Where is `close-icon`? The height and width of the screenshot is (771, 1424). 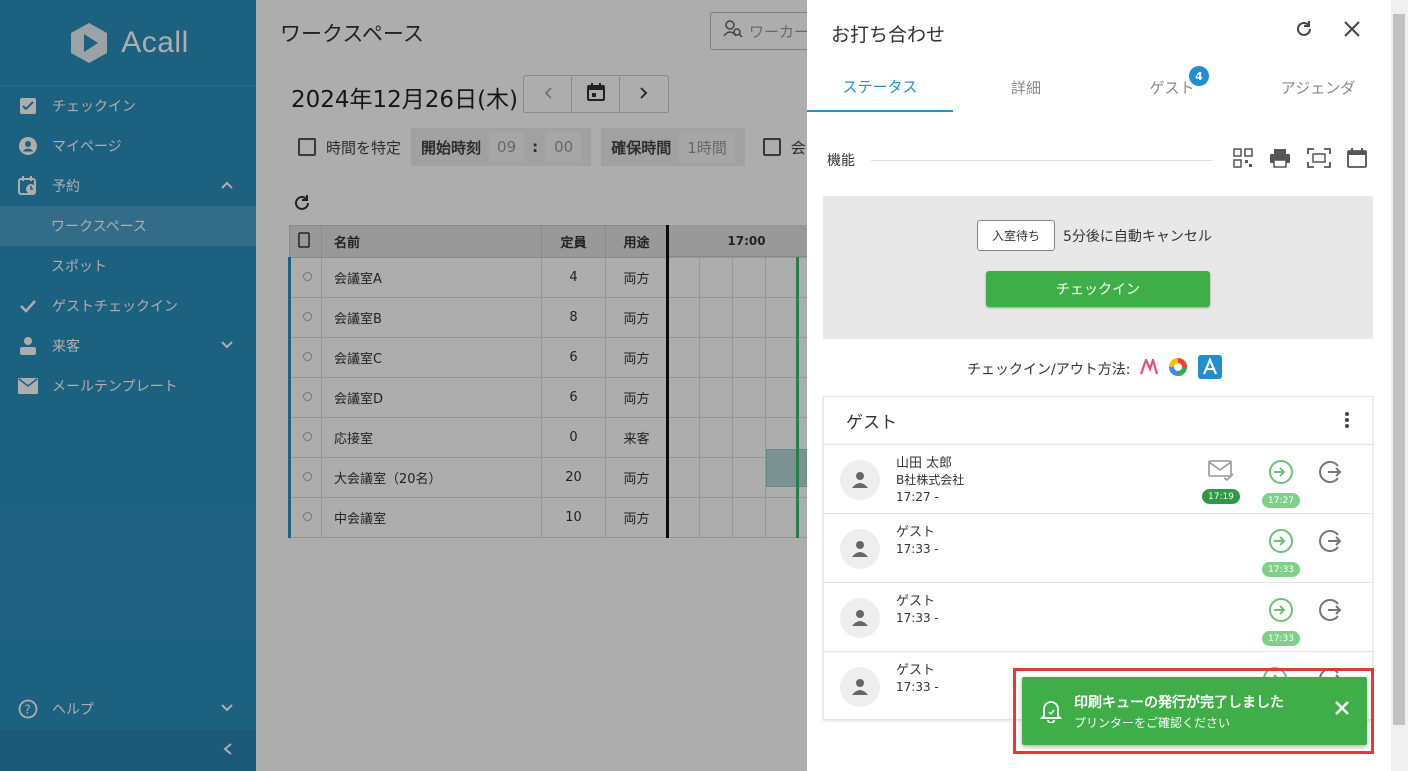 close-icon is located at coordinates (1352, 31).